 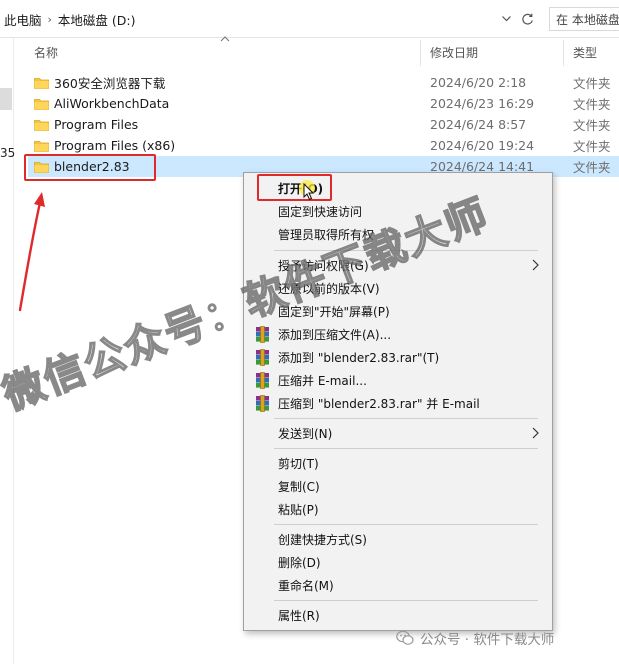 I want to click on refresh-icon, so click(x=527, y=19).